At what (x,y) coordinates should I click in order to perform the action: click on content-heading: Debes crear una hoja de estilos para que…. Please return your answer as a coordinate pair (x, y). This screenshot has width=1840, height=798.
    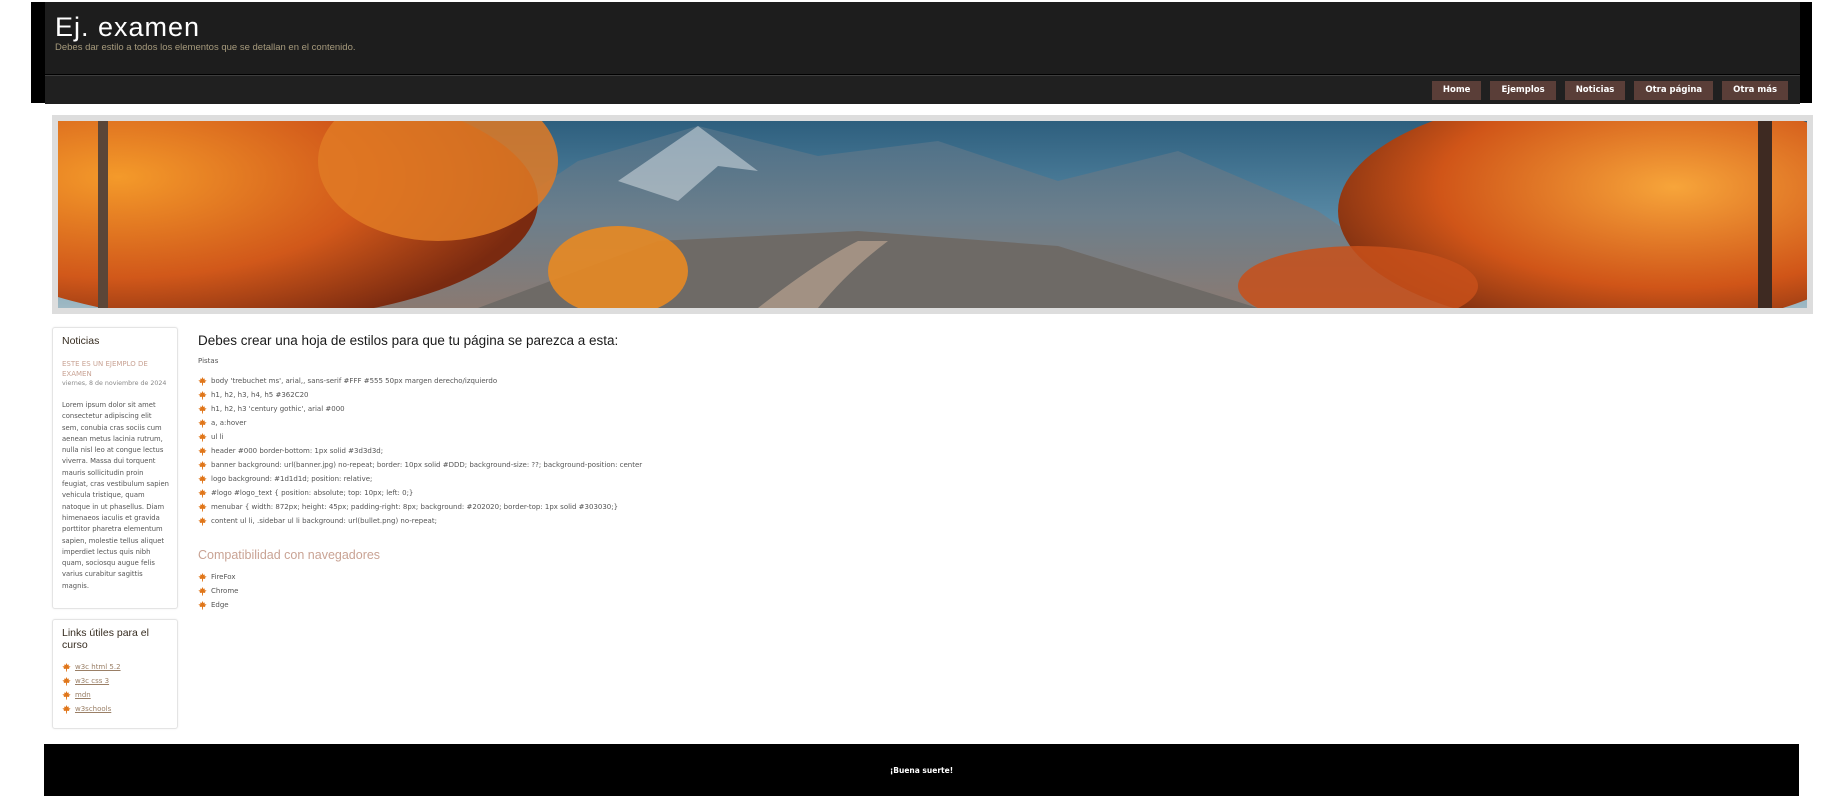
    Looking at the image, I should click on (408, 340).